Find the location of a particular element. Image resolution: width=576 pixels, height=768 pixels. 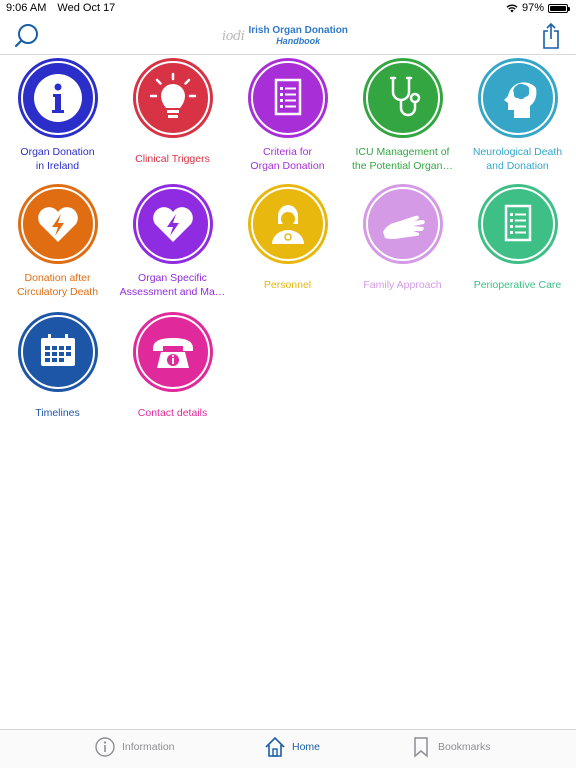

tab-bookmarks: Bookmarks is located at coordinates (450, 747).